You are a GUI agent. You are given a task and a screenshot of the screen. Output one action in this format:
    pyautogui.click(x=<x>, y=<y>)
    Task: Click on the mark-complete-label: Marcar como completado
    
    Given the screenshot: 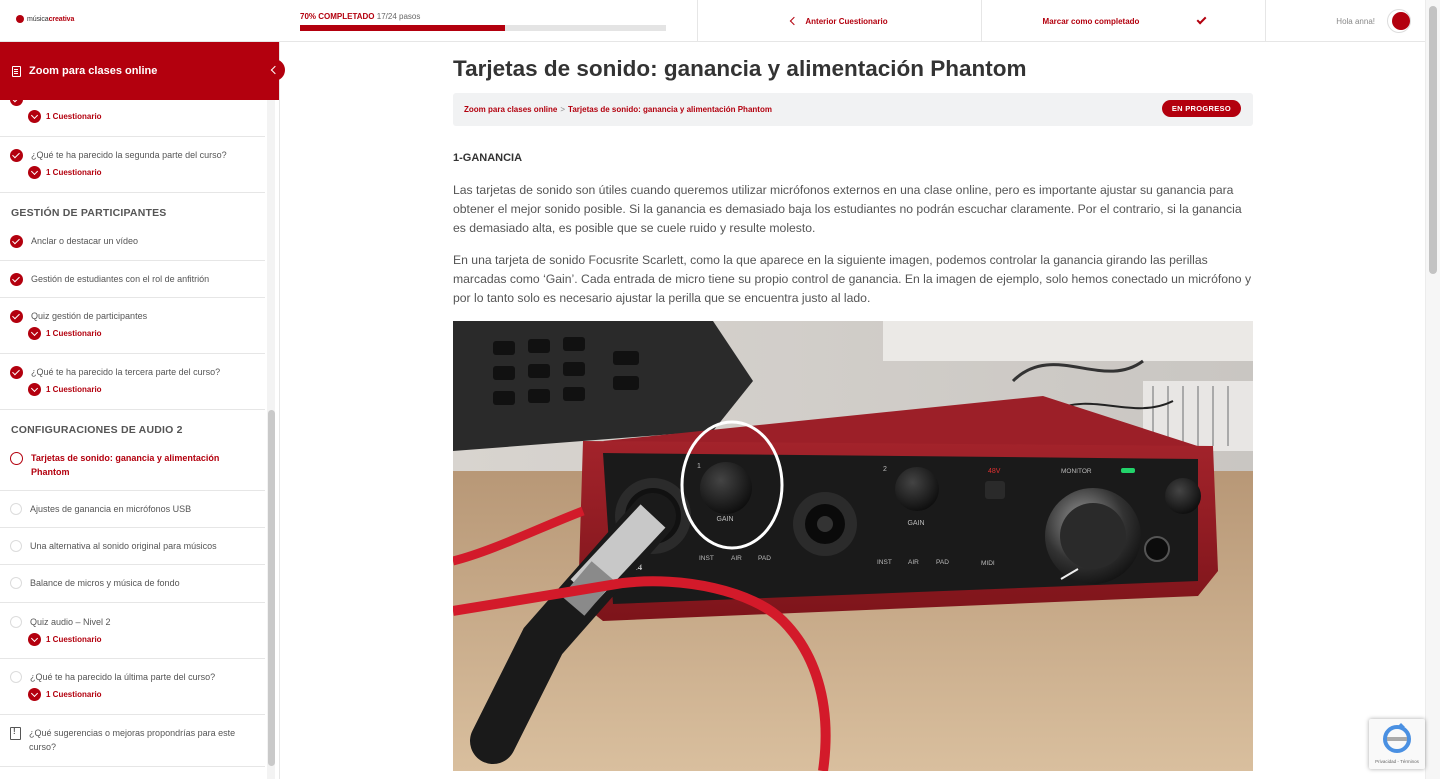 What is the action you would take?
    pyautogui.click(x=1091, y=21)
    